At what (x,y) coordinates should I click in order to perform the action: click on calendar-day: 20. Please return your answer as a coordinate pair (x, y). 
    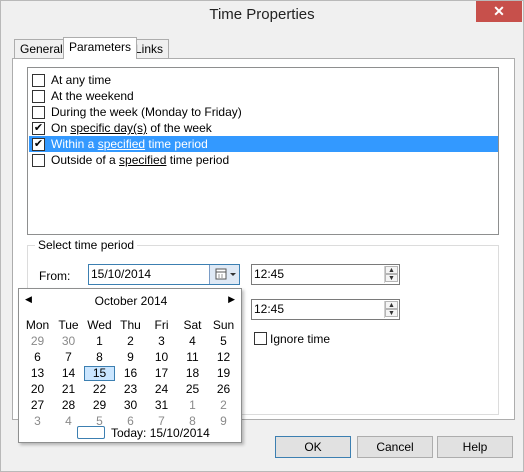
    Looking at the image, I should click on (37, 389).